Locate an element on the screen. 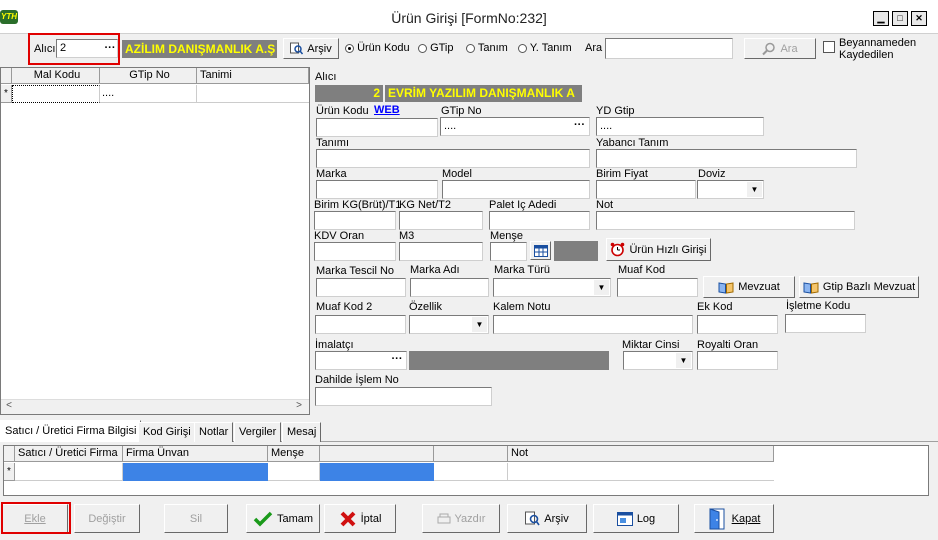 This screenshot has width=938, height=540. mense-input is located at coordinates (508, 251).